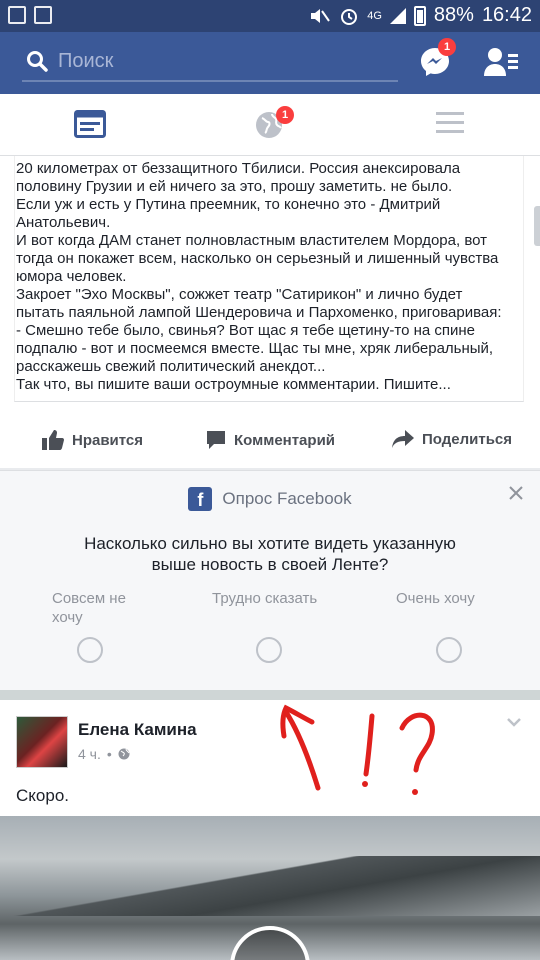 Image resolution: width=540 pixels, height=960 pixels. What do you see at coordinates (89, 754) in the screenshot?
I see `post-time: 4 ч.` at bounding box center [89, 754].